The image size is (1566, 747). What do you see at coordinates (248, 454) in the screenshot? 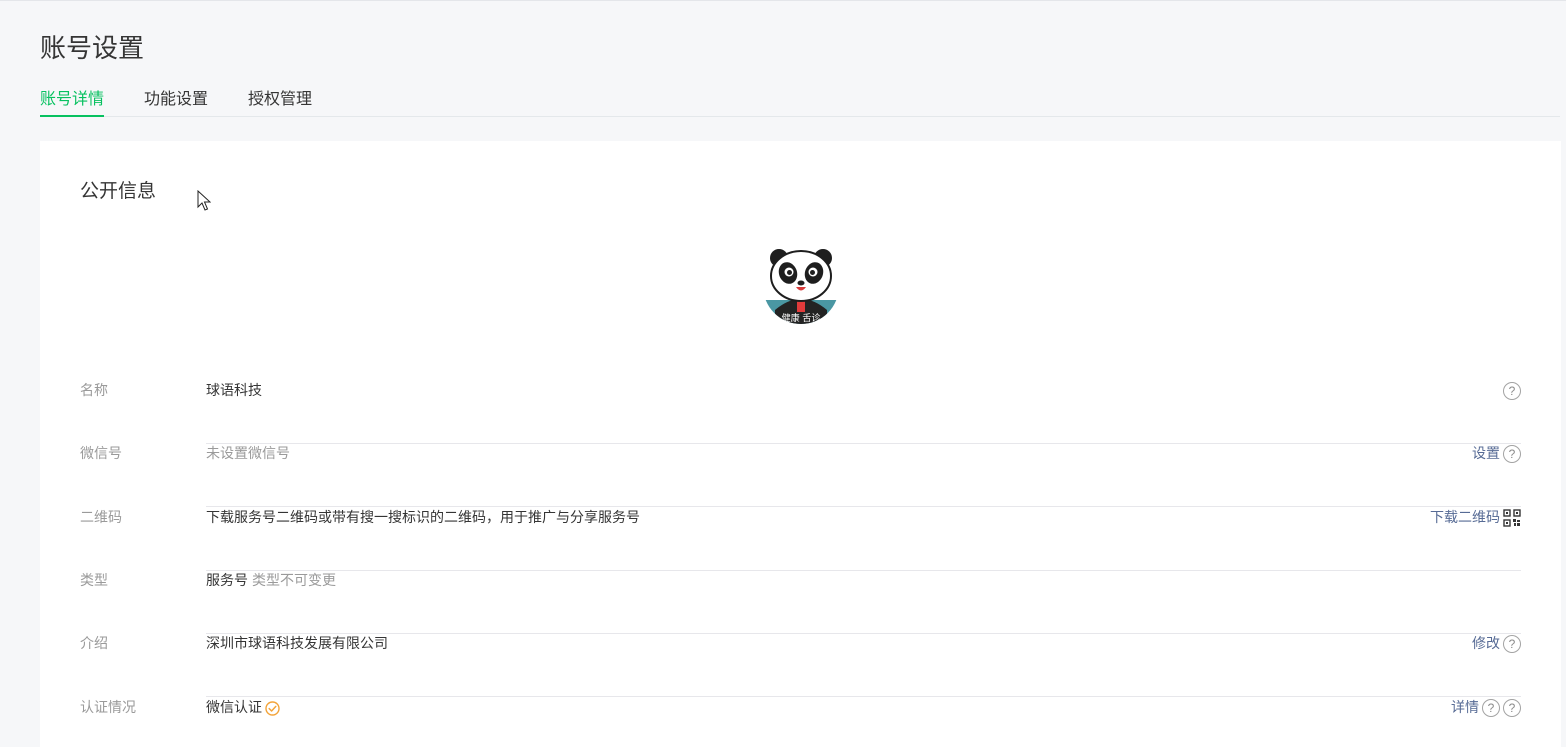
I see `wechat-id-value: 未设置微信号` at bounding box center [248, 454].